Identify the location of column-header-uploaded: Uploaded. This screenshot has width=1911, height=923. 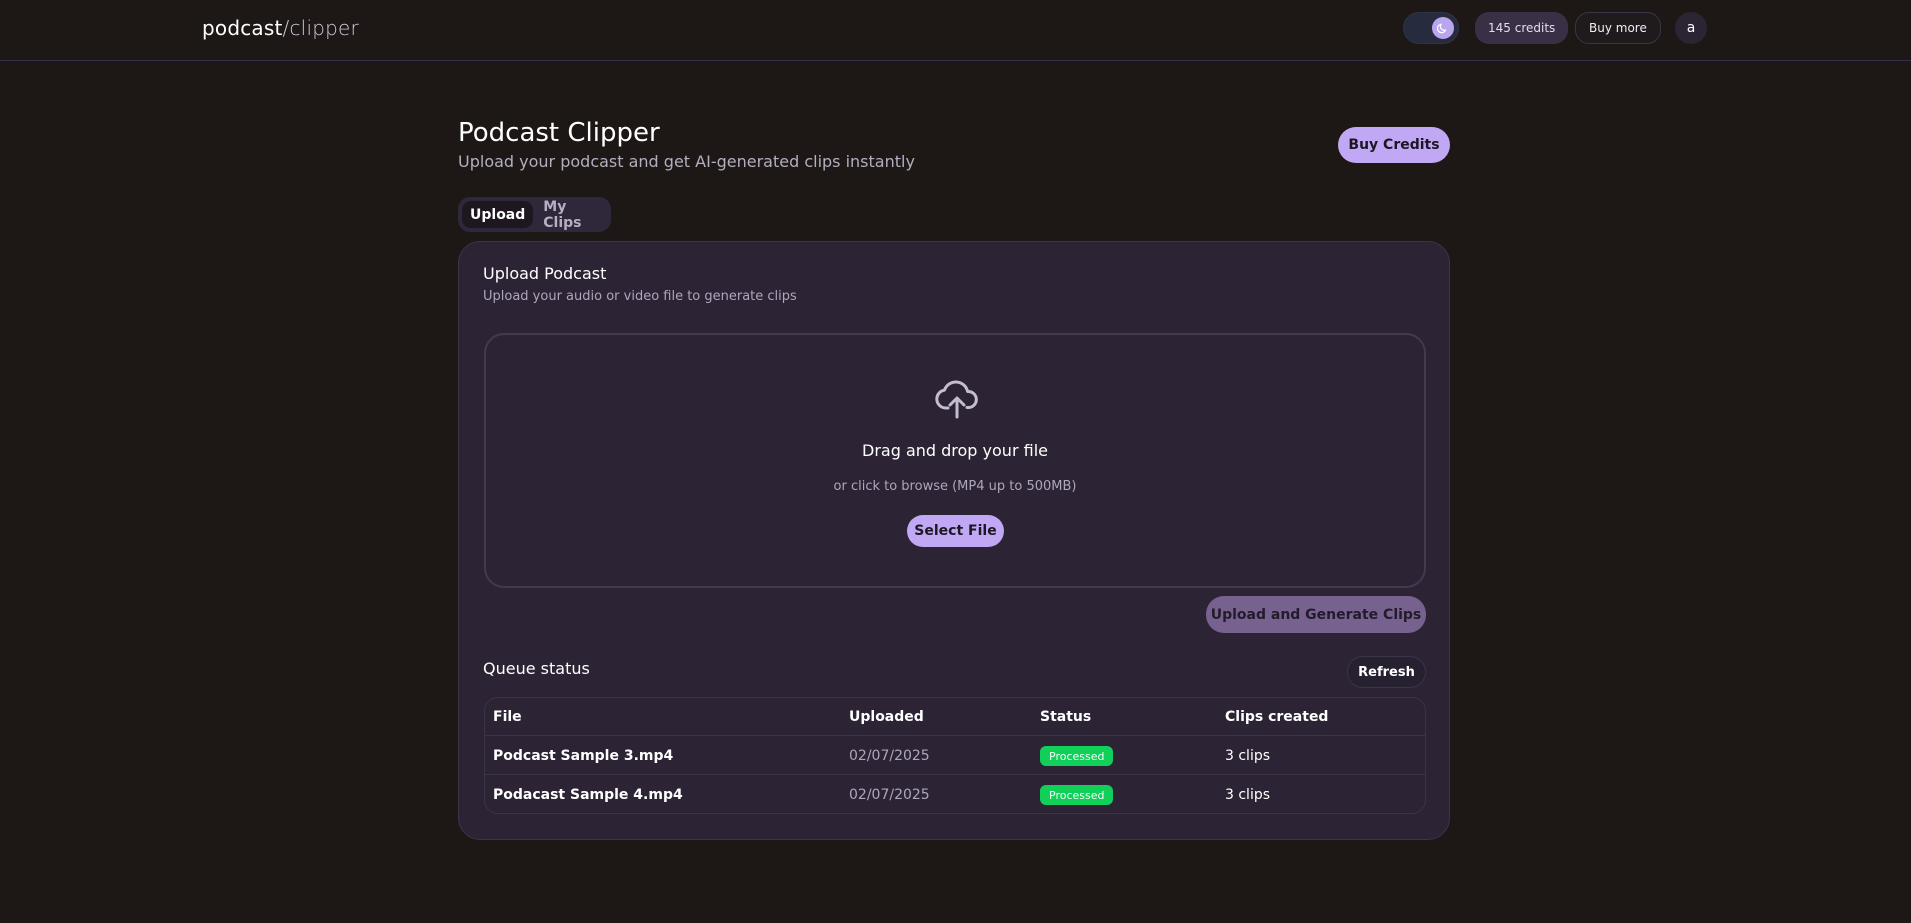
(886, 717).